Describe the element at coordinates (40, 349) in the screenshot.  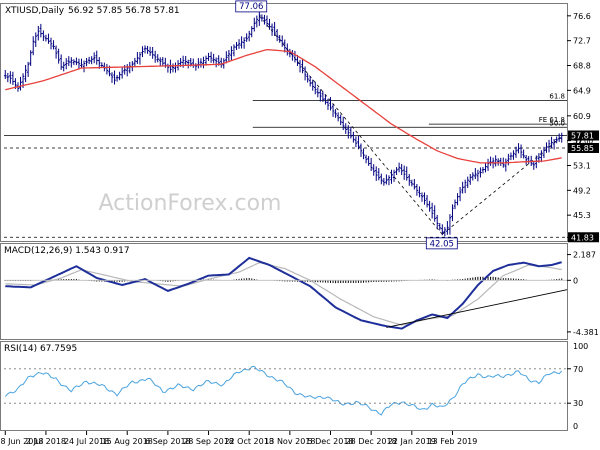
I see `rsi-label: RSI(14) 67.7595` at that location.